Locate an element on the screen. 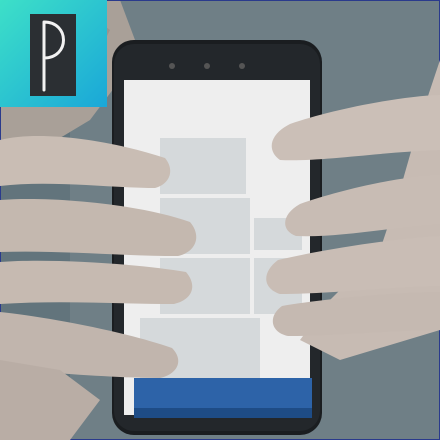  screen-bottom-bar-shadow is located at coordinates (223, 413).